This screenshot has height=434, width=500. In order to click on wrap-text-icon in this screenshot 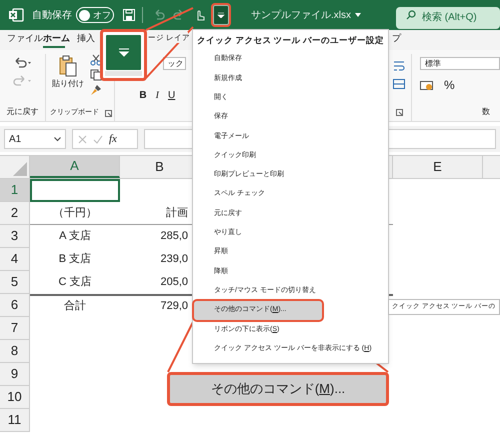, I will do `click(398, 66)`.